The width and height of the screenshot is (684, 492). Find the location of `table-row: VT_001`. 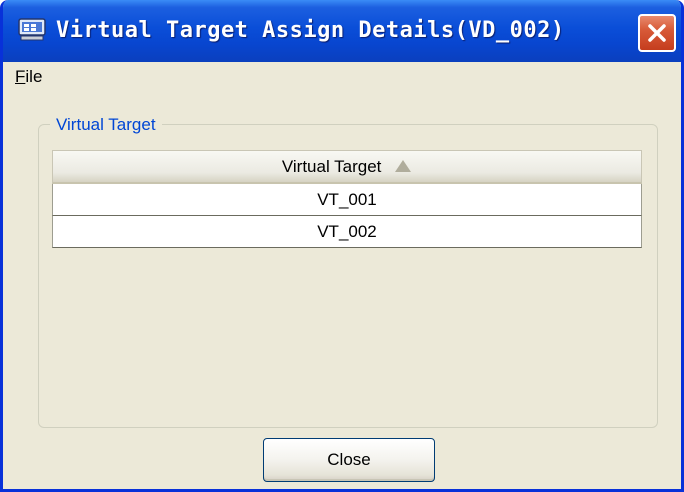

table-row: VT_001 is located at coordinates (347, 200).